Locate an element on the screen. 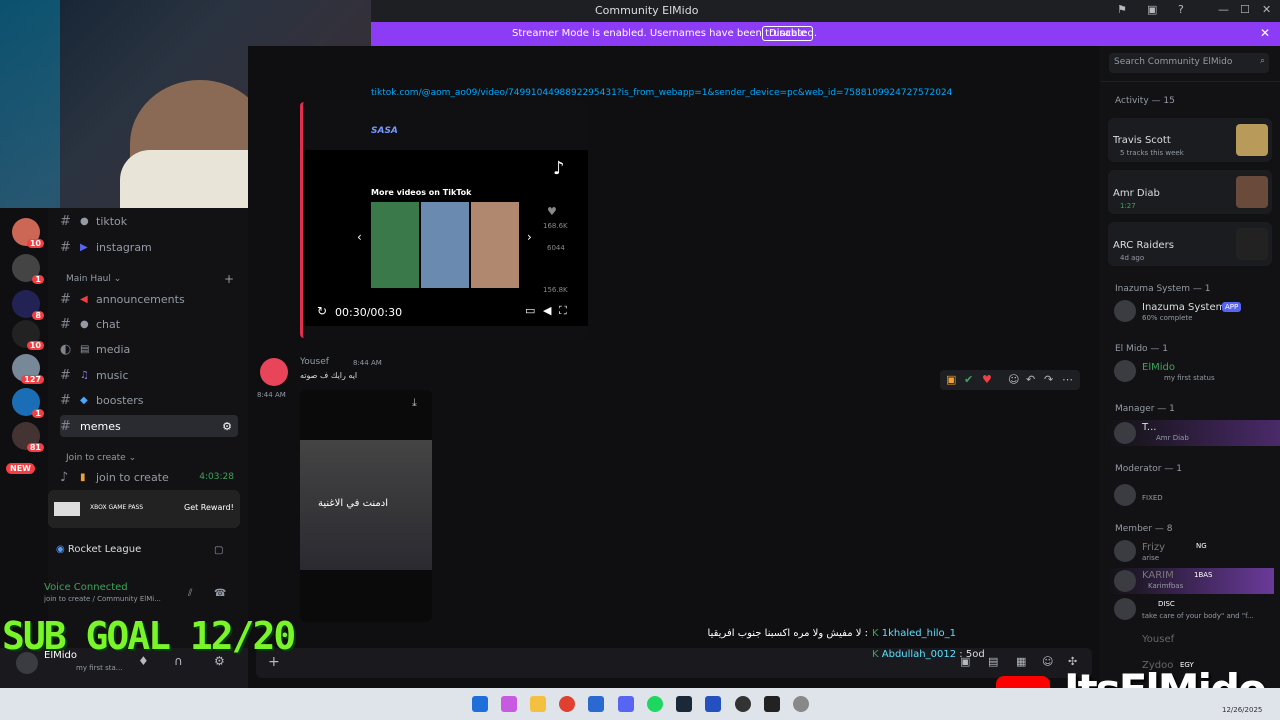  noise-icon: ⫽ is located at coordinates (190, 593).